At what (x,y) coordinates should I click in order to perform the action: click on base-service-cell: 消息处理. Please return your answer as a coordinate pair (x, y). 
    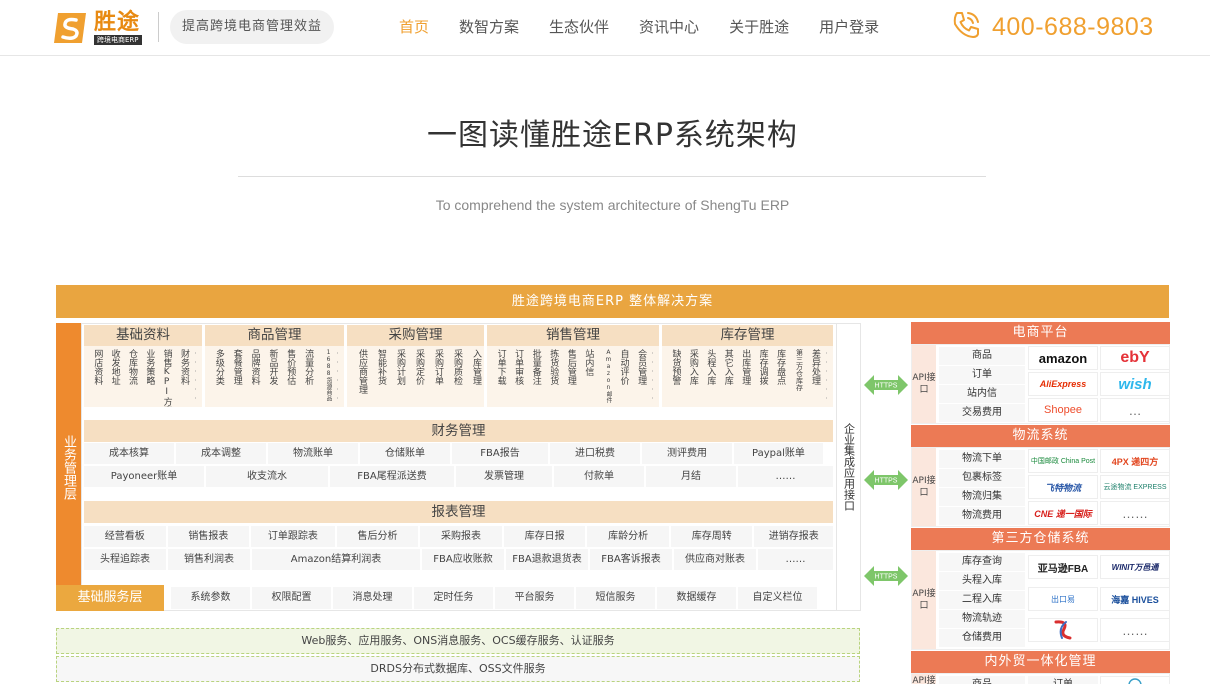
    Looking at the image, I should click on (372, 598).